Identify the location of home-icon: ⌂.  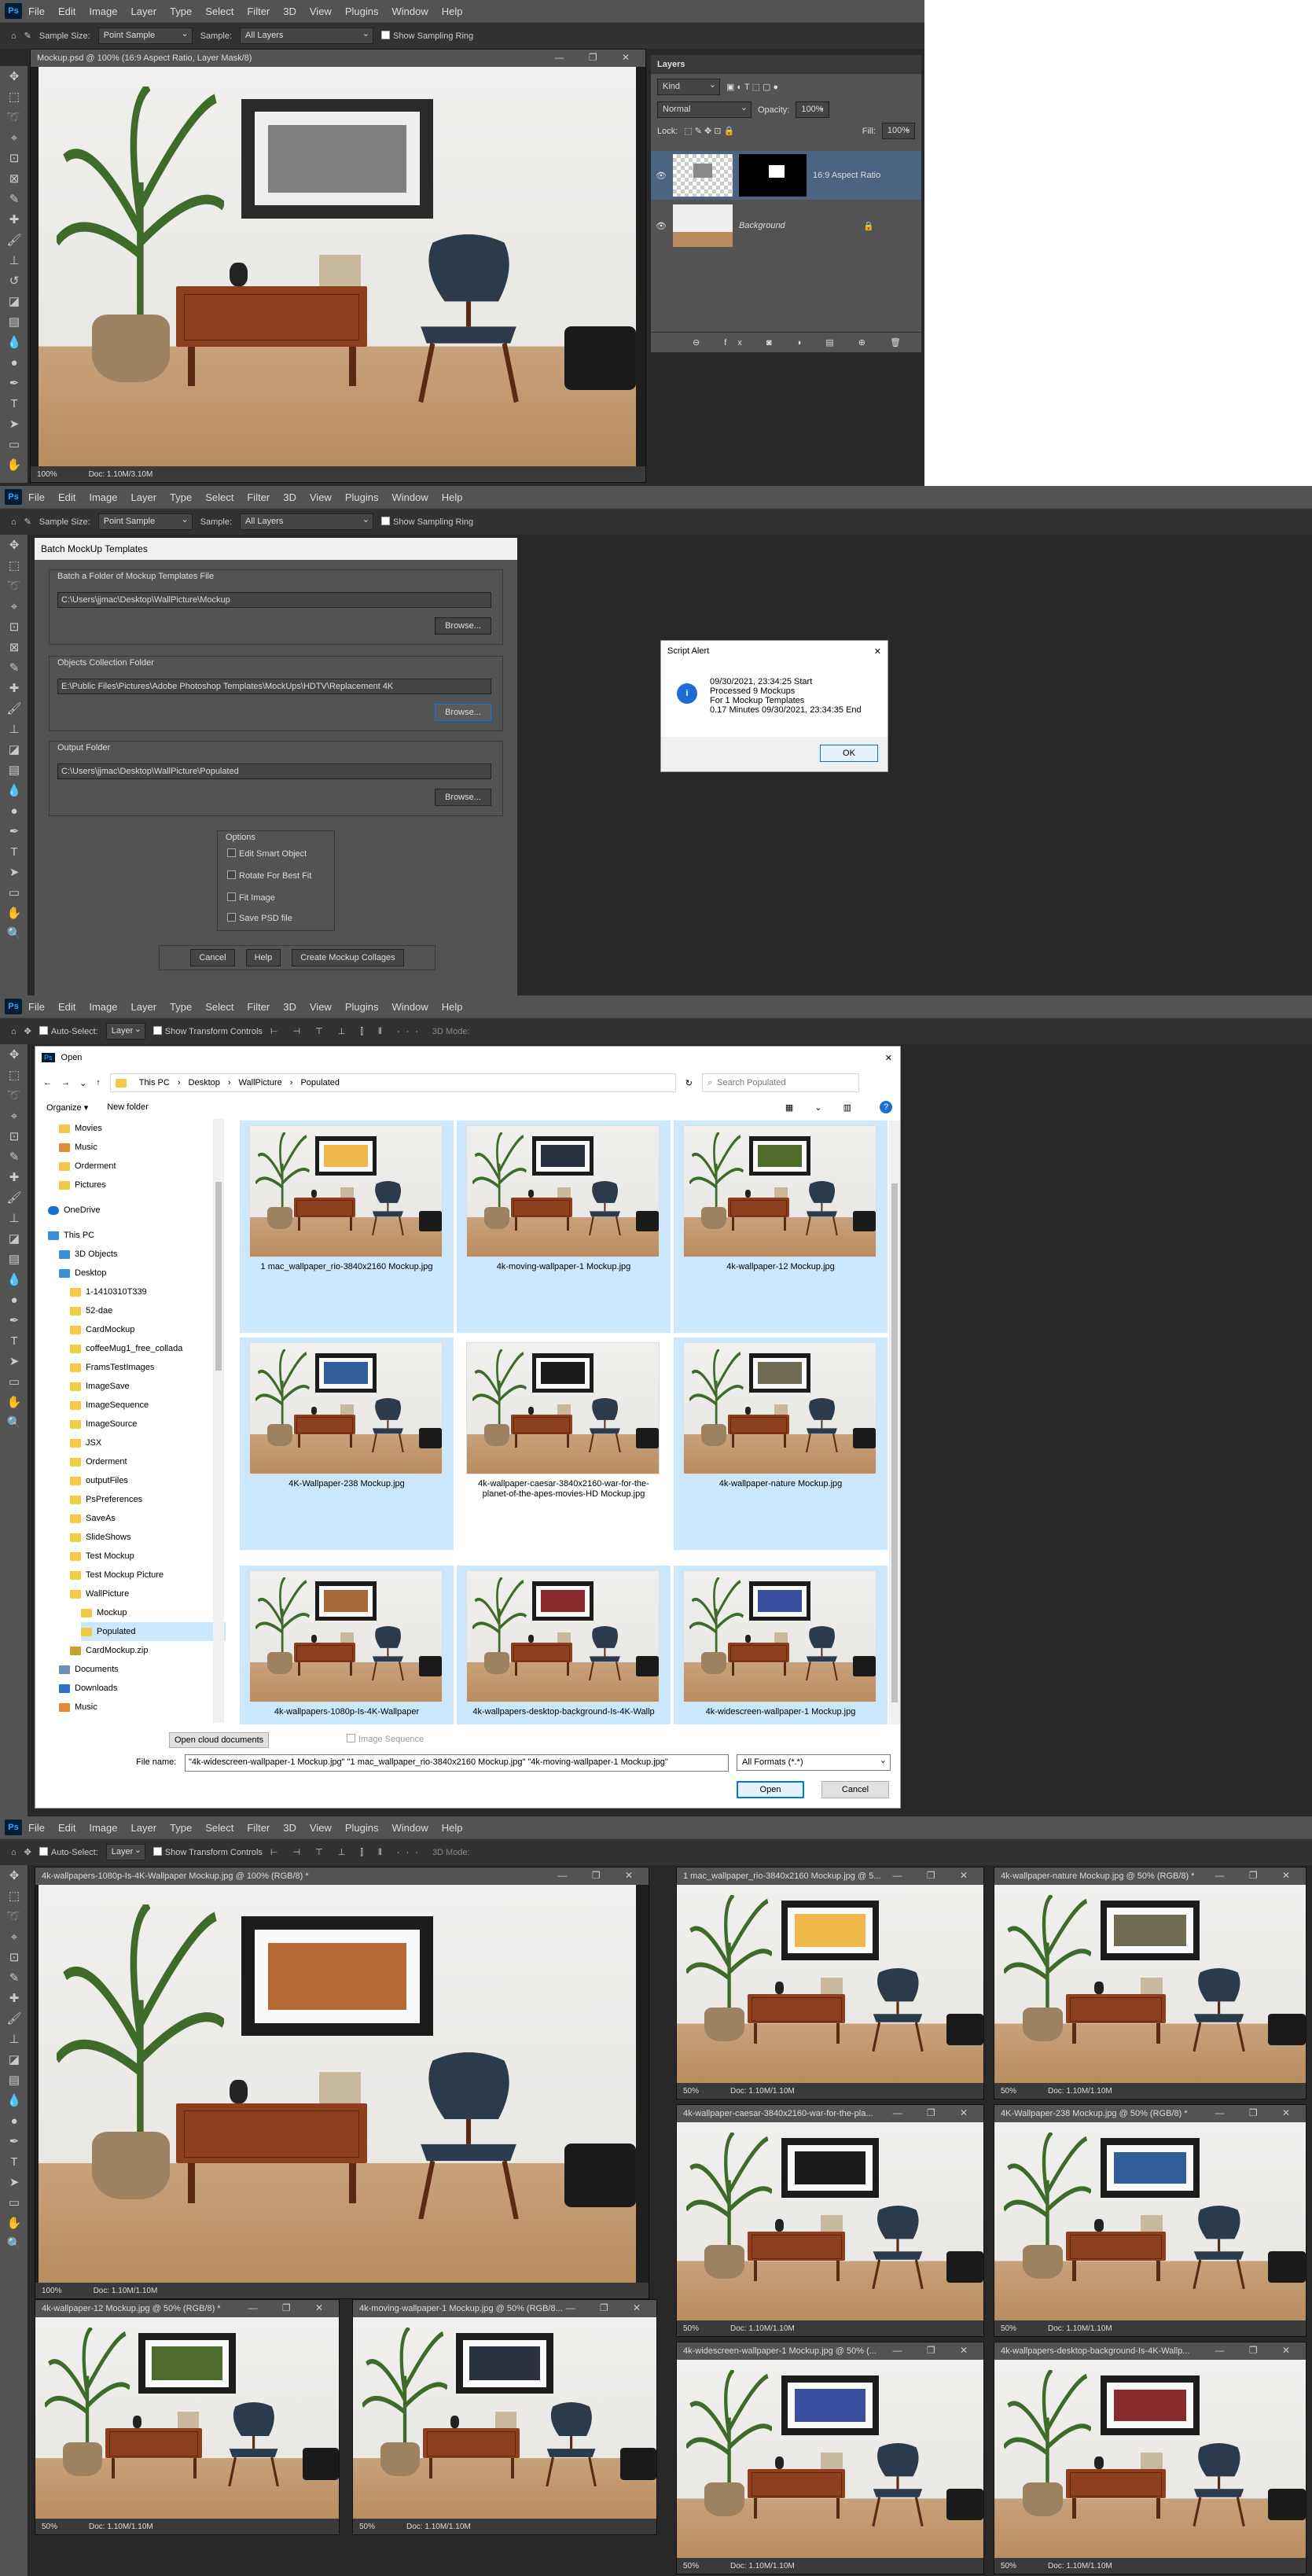
(14, 1031).